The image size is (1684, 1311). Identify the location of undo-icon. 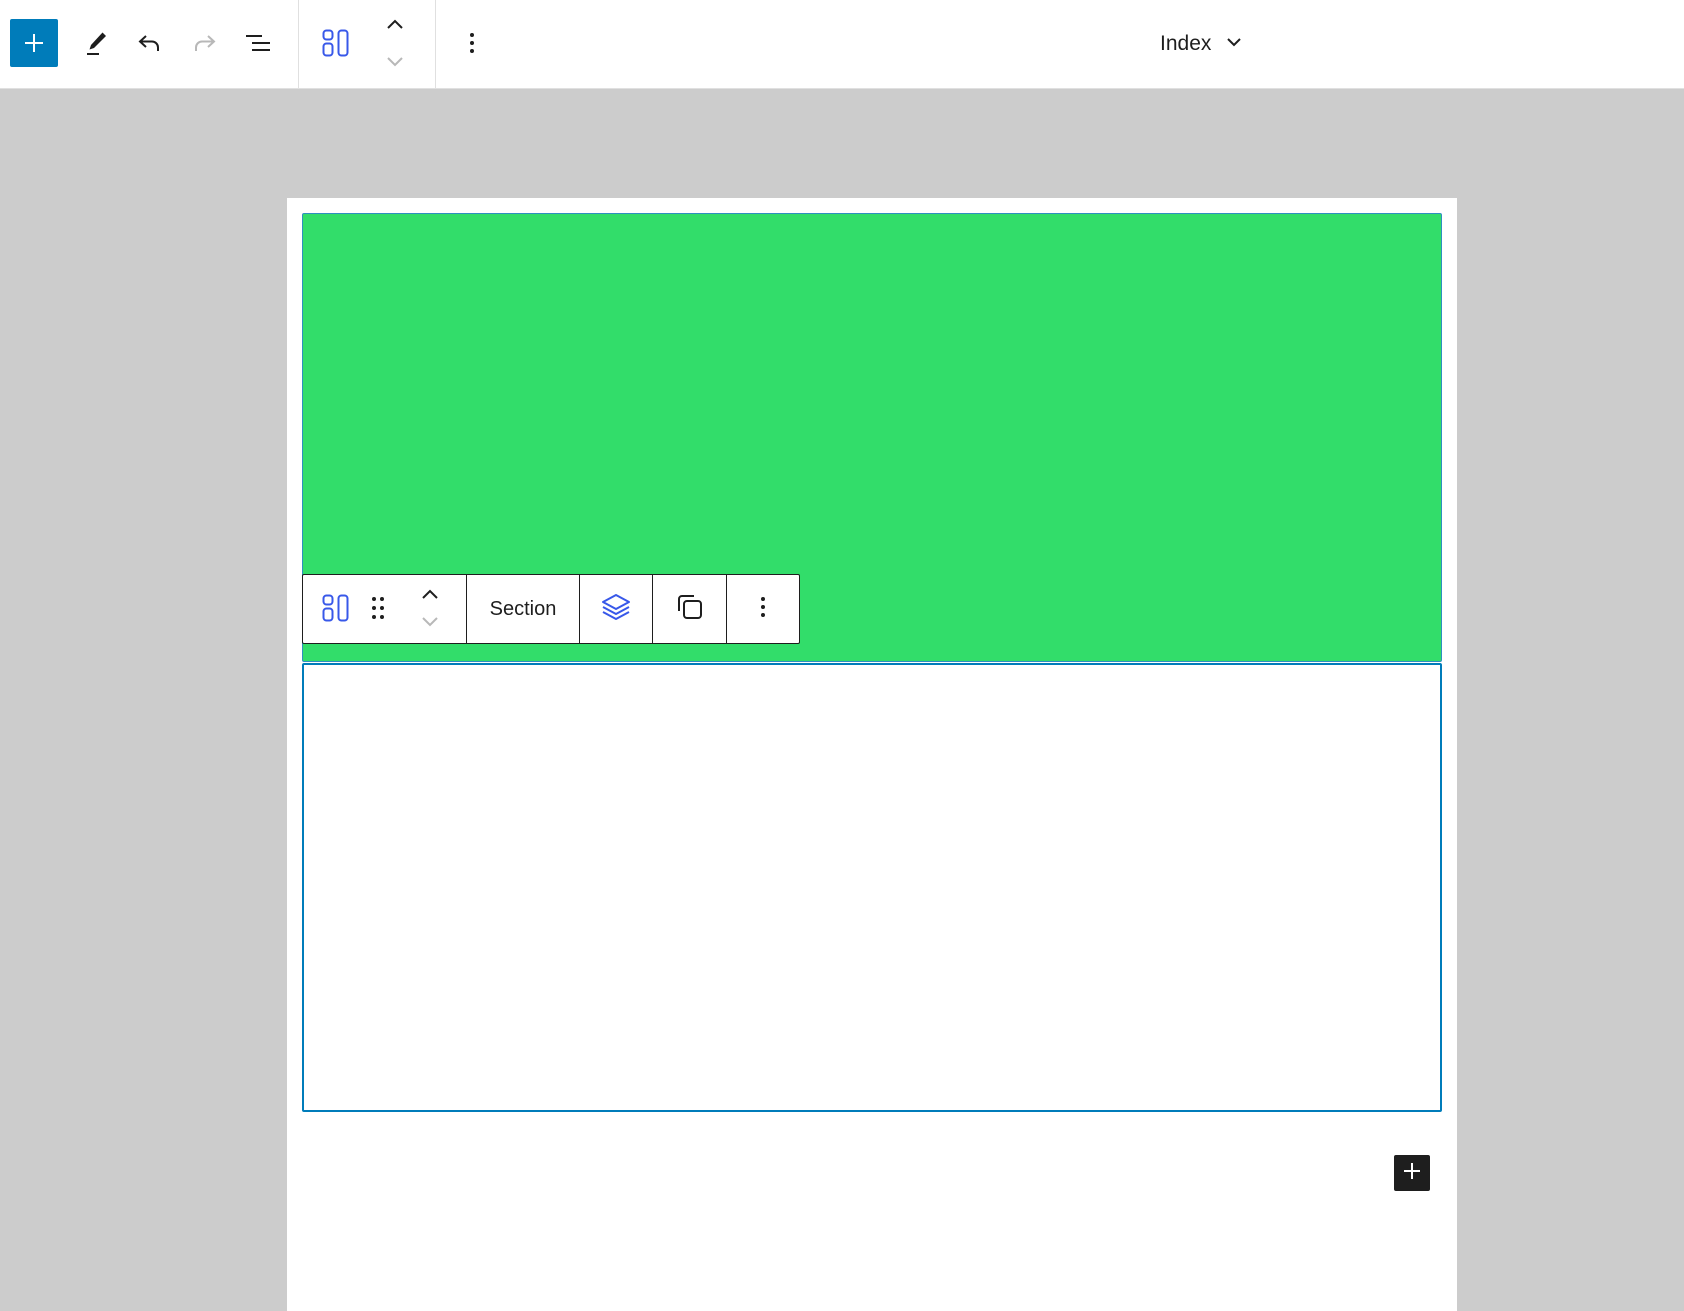
(150, 43).